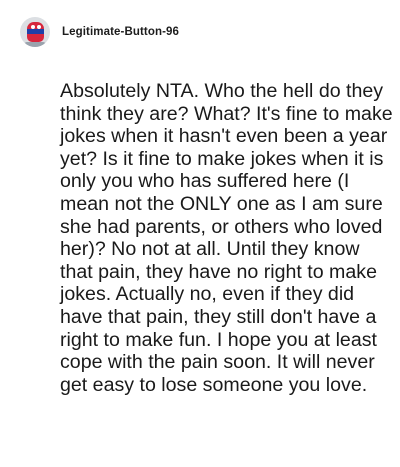  What do you see at coordinates (35, 32) in the screenshot?
I see `user-avatar-icon` at bounding box center [35, 32].